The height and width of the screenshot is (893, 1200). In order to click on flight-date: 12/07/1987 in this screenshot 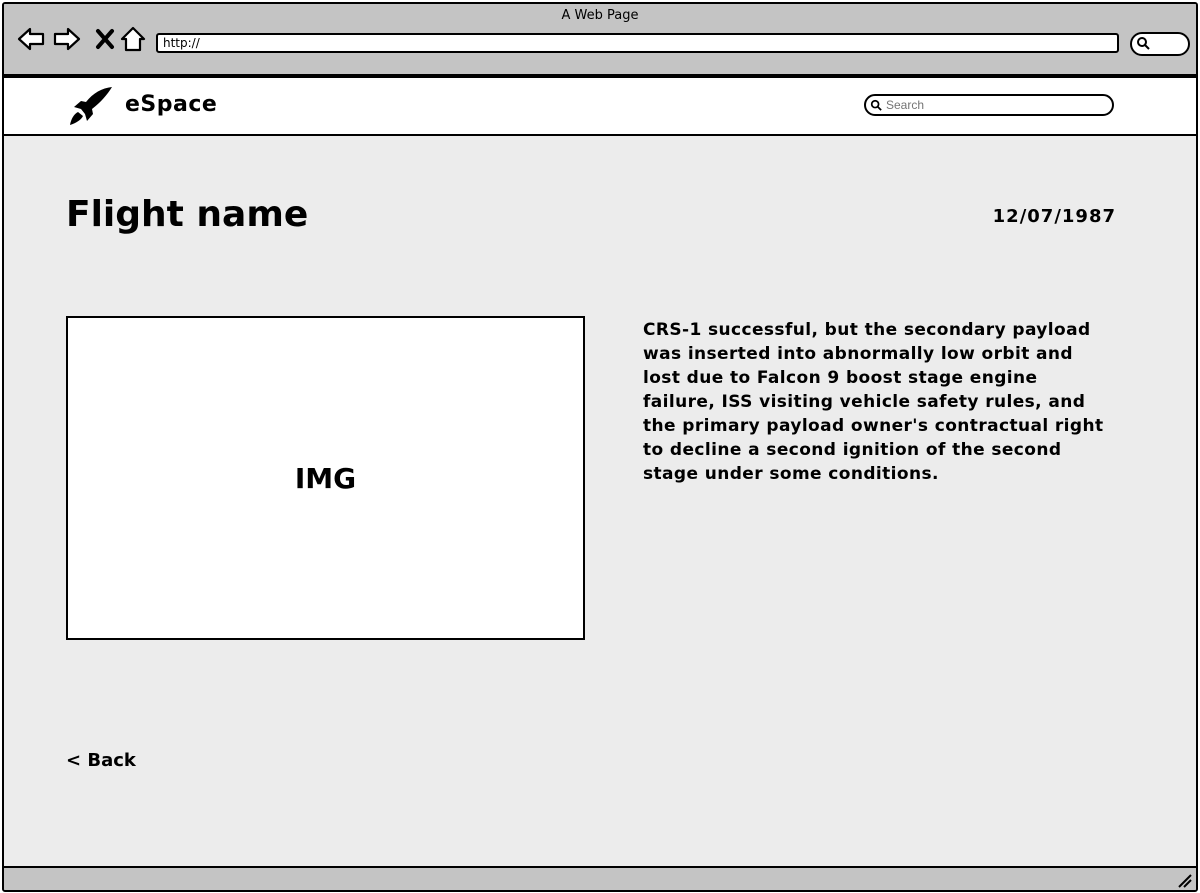, I will do `click(1054, 216)`.